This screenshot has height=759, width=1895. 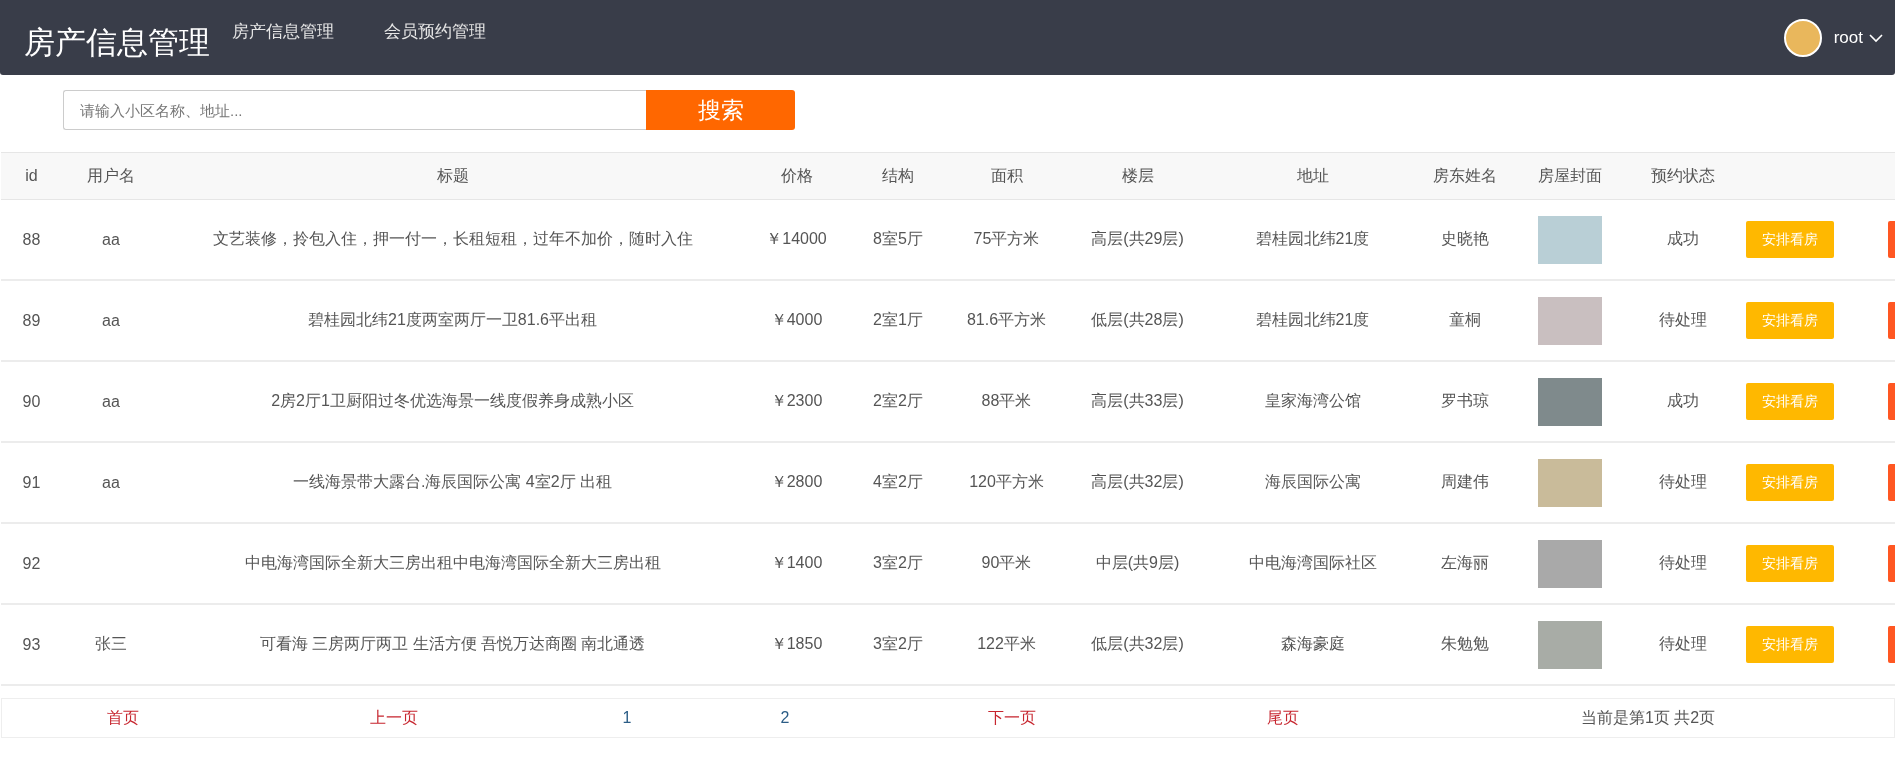 I want to click on table-cell: 碧桂园北纬21度两室两厅一卫81.6平出租, so click(x=452, y=319).